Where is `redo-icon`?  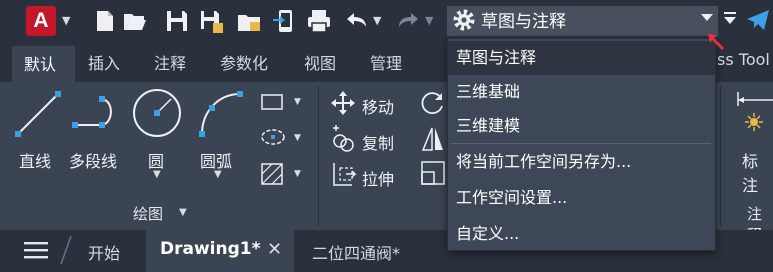
redo-icon is located at coordinates (409, 21).